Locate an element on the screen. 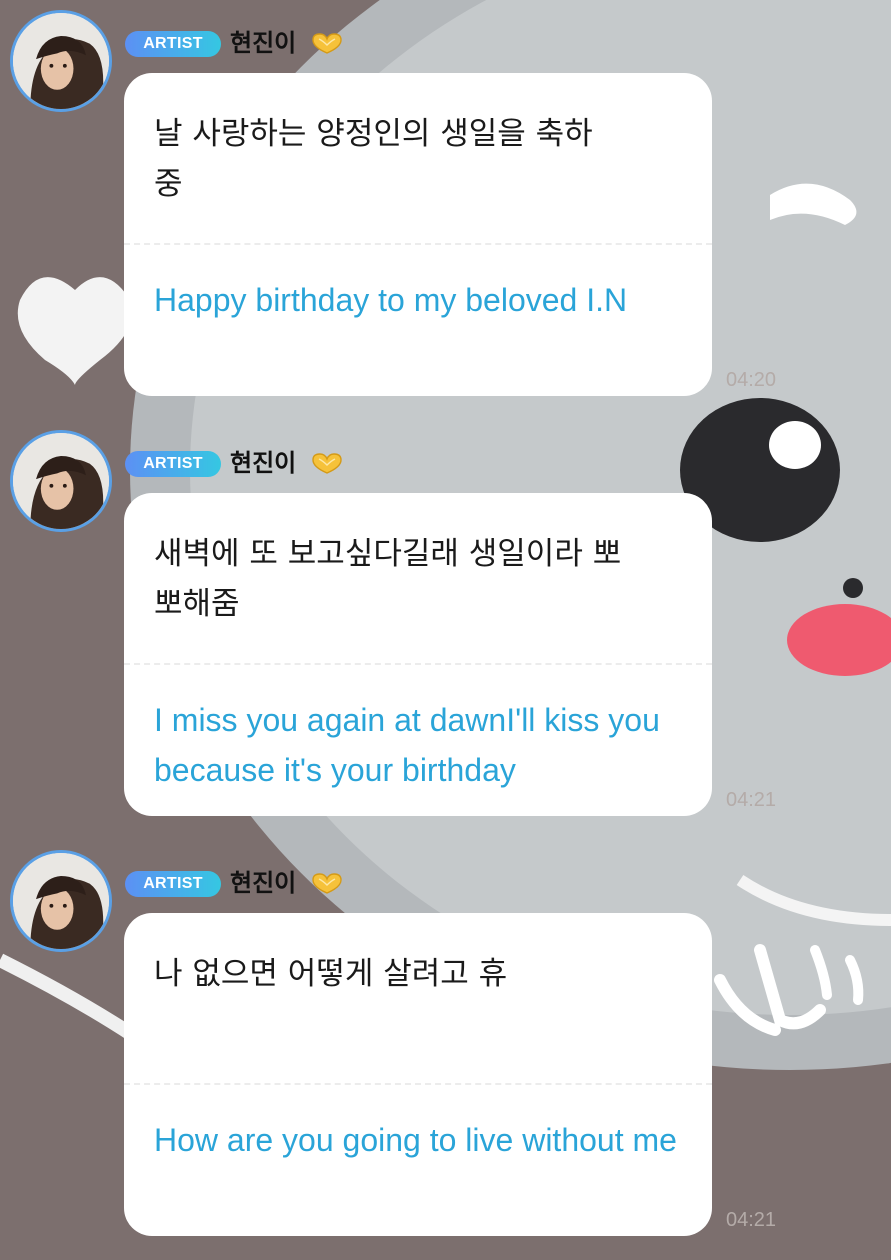 The height and width of the screenshot is (1260, 891). original-text: 새벽에 또 보고싶다길래 생일이라 뽀 뽀해줌 is located at coordinates (388, 579).